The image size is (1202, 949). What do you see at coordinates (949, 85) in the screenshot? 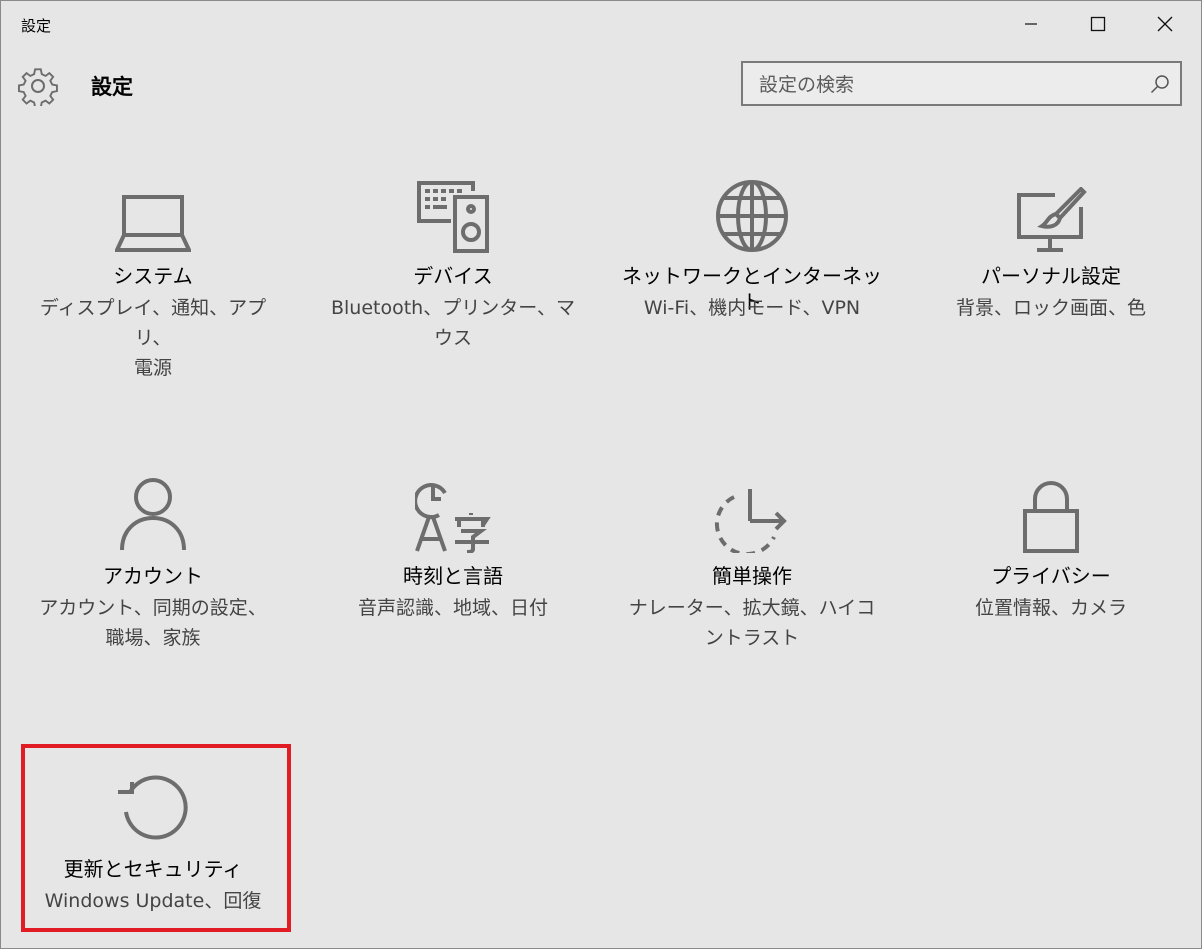
I see `search-input` at bounding box center [949, 85].